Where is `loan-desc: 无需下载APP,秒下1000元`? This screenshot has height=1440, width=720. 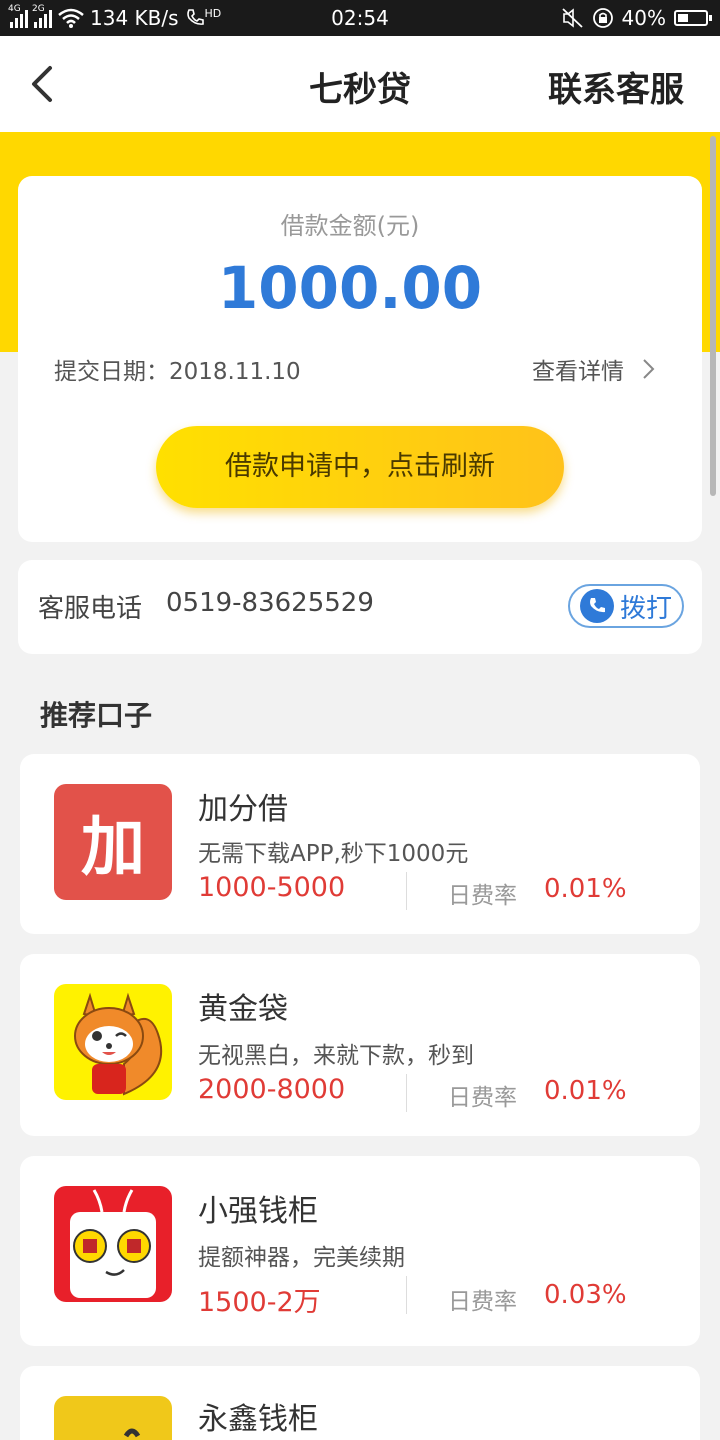 loan-desc: 无需下载APP,秒下1000元 is located at coordinates (333, 854).